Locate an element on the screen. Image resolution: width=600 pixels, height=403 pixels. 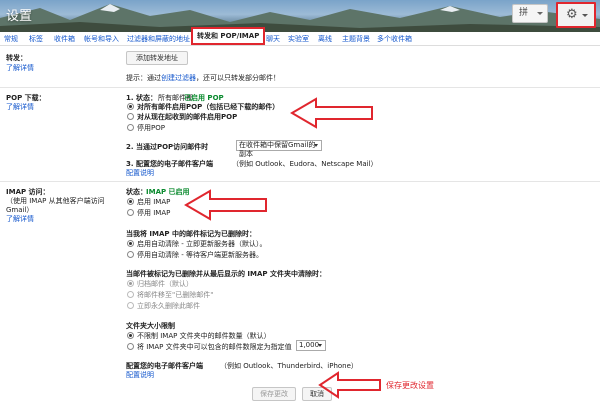
create-filter-link: 创建过滤器 is located at coordinates (178, 78).